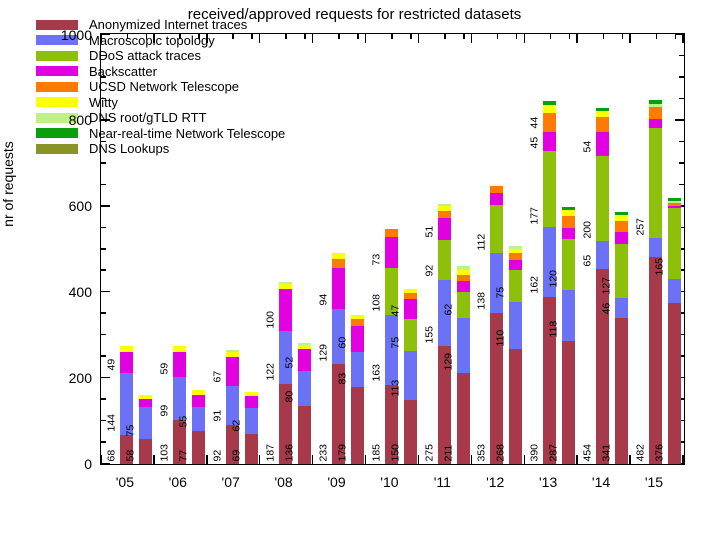 This screenshot has width=709, height=540. Describe the element at coordinates (129, 149) in the screenshot. I see `legend-label: DNS Lookups` at that location.